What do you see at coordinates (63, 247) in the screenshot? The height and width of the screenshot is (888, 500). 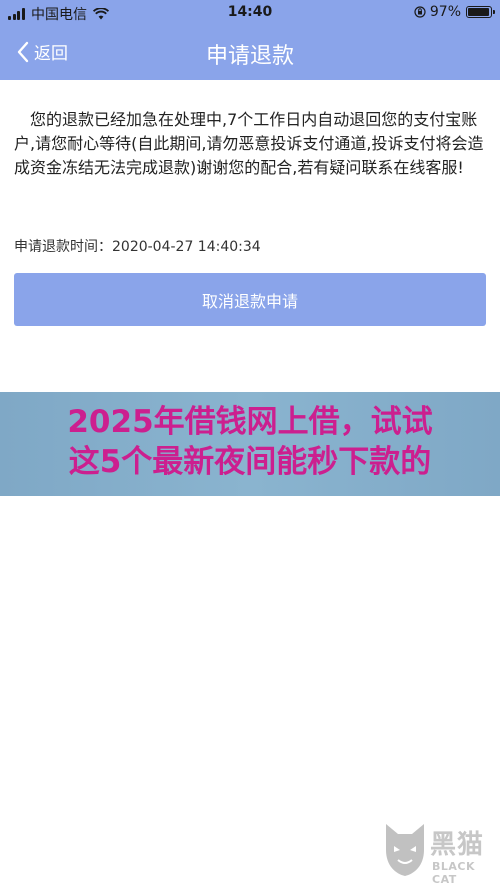 I see `refund-time-label: 申请退款时间：` at bounding box center [63, 247].